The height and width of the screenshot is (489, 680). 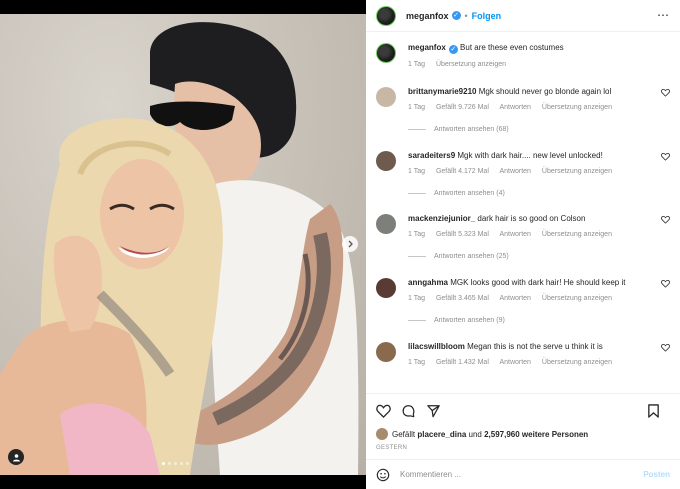 I want to click on person-icon, so click(x=16, y=457).